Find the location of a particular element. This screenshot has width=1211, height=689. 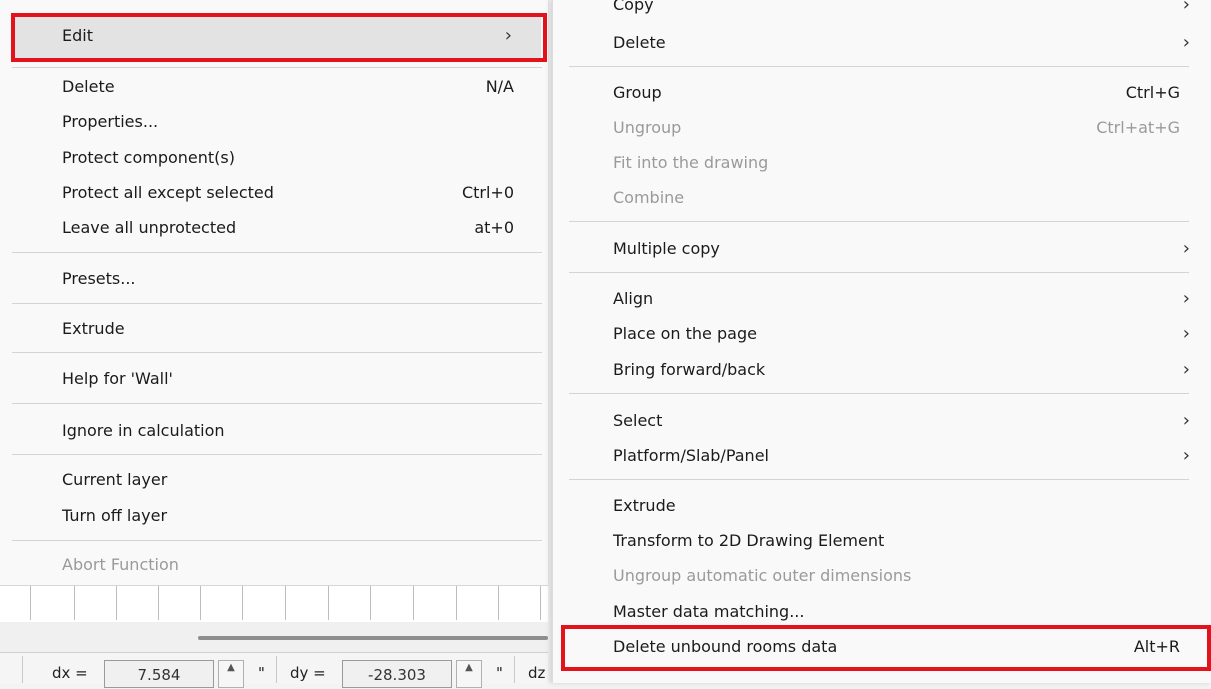

menu-item-label: Bring forward/back is located at coordinates (689, 369).